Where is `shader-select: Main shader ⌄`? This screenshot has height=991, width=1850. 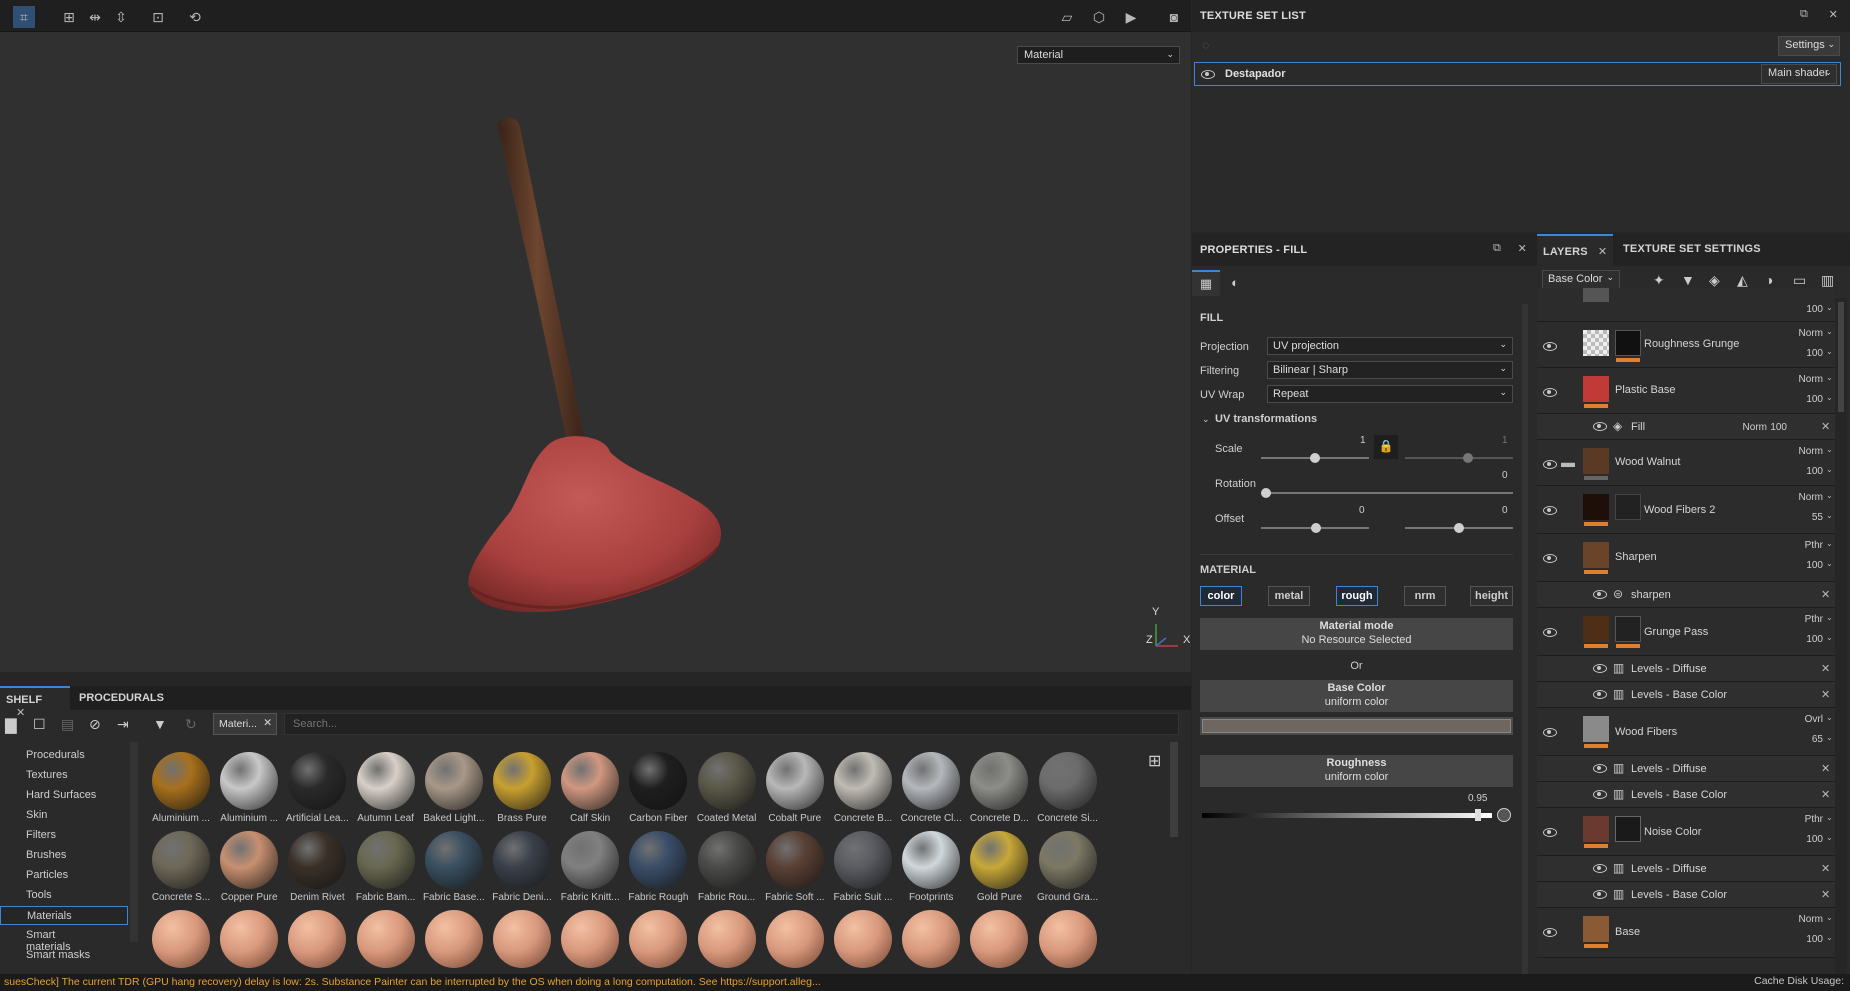 shader-select: Main shader ⌄ is located at coordinates (1799, 74).